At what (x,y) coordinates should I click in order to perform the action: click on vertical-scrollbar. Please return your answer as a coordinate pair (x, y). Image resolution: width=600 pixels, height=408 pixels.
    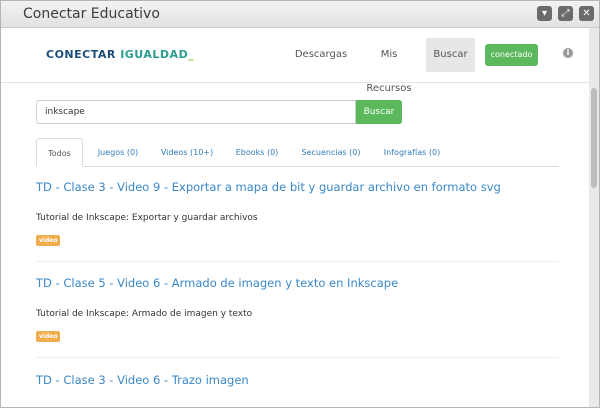
    Looking at the image, I should click on (594, 217).